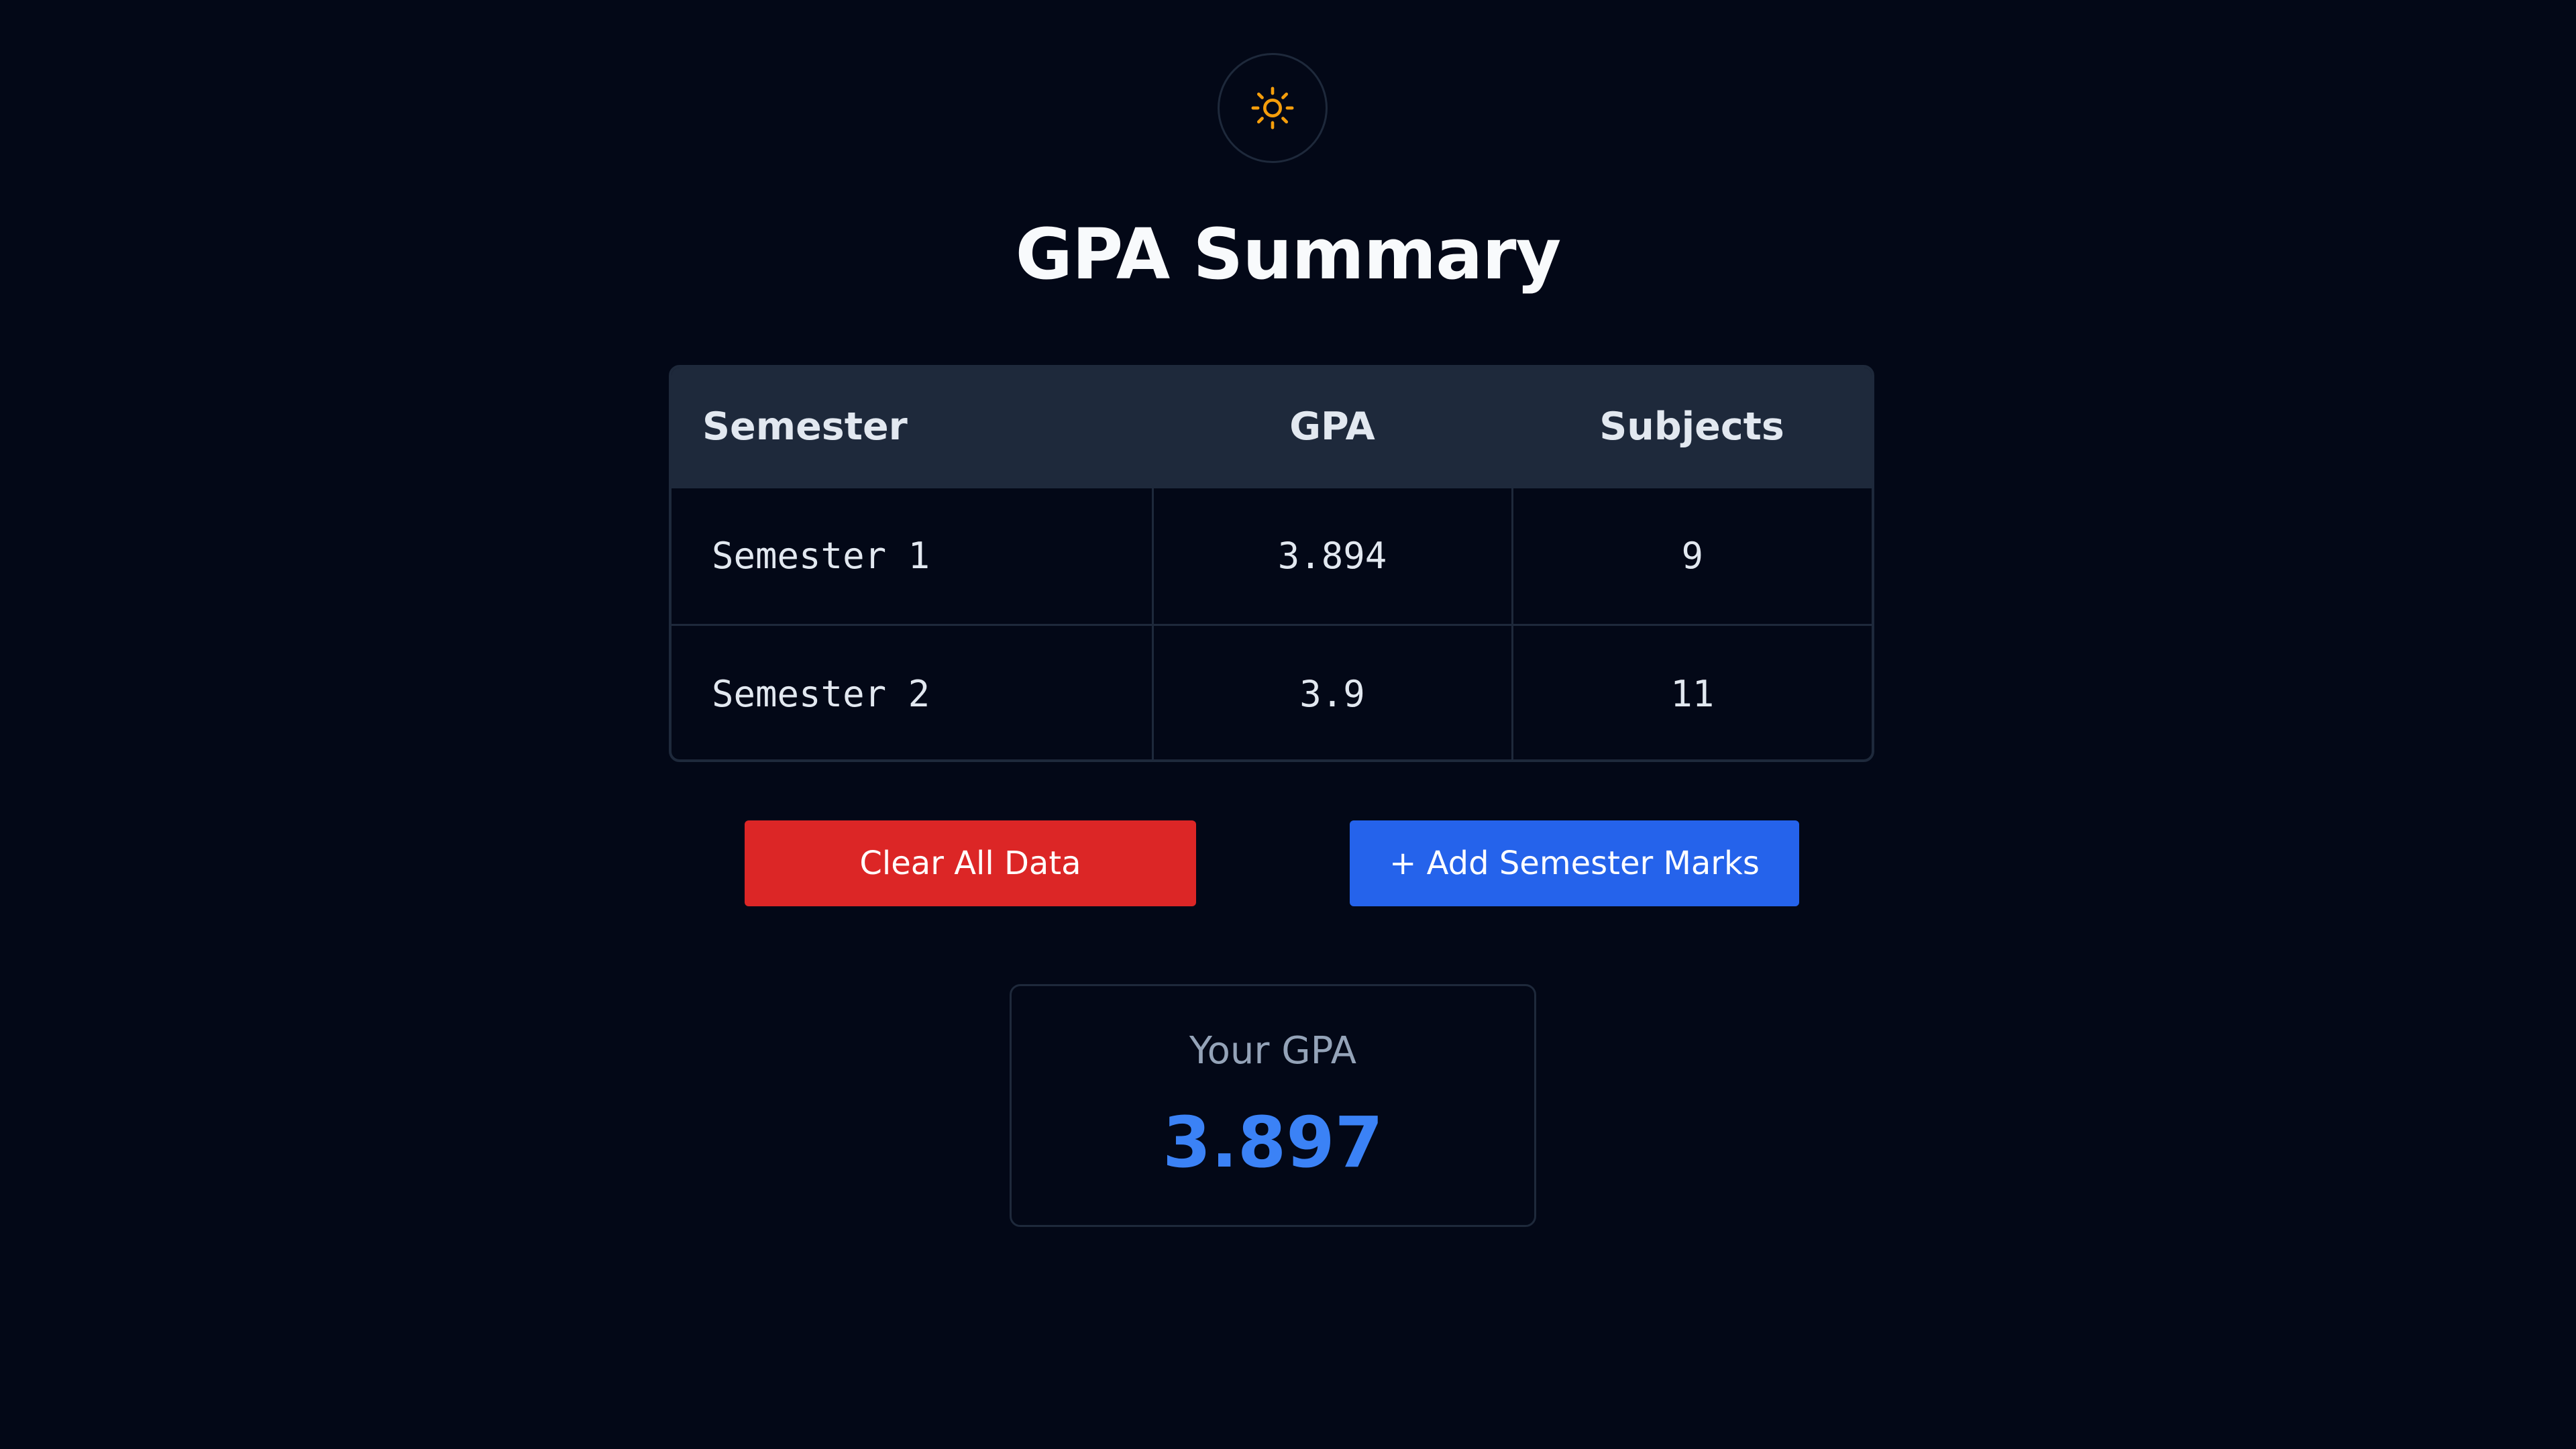 Image resolution: width=2576 pixels, height=1449 pixels. Describe the element at coordinates (1331, 691) in the screenshot. I see `semester-gpa: 3.9` at that location.